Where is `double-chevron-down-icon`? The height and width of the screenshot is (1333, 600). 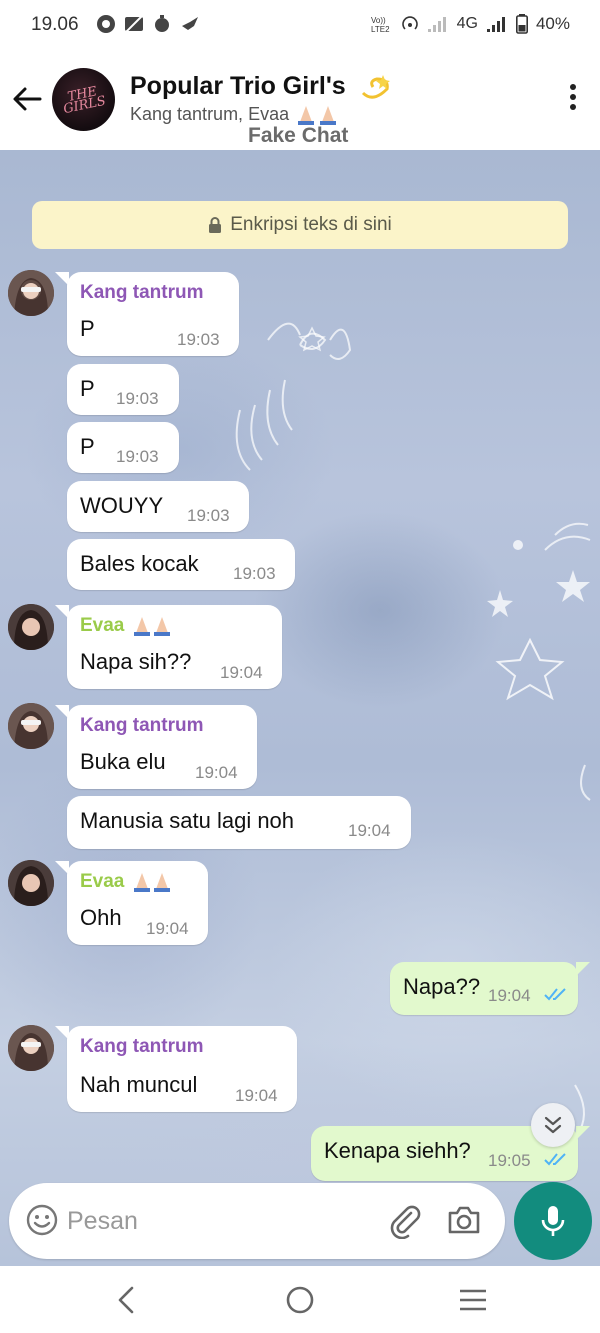
double-chevron-down-icon is located at coordinates (553, 1125).